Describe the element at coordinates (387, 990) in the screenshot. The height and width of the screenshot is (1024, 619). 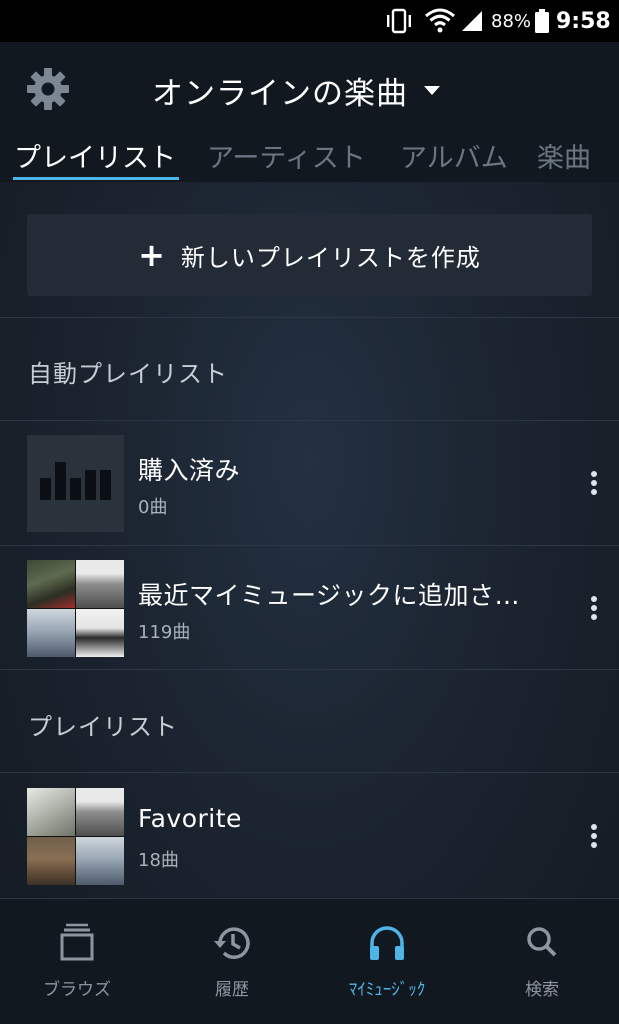
I see `nav-label: ﾏｲﾐｭｰｼﾞｯｸ` at that location.